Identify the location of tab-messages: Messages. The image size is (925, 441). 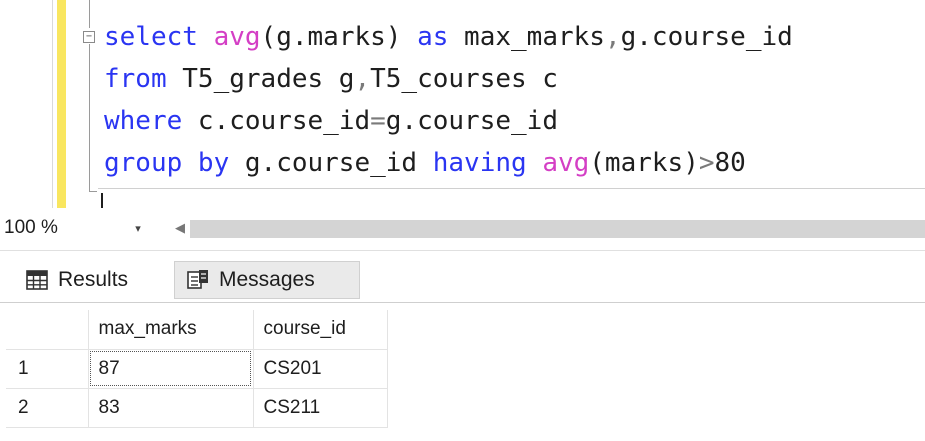
(267, 280).